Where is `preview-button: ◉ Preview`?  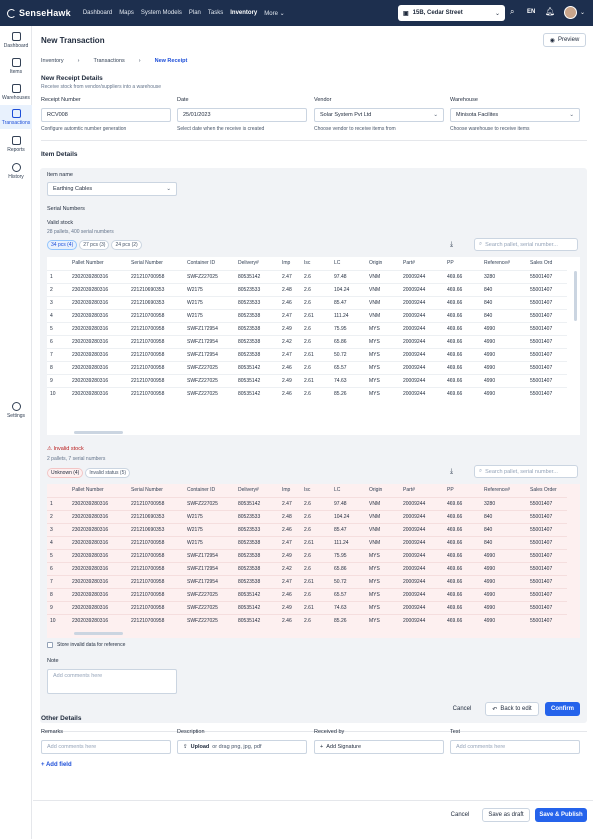 preview-button: ◉ Preview is located at coordinates (564, 40).